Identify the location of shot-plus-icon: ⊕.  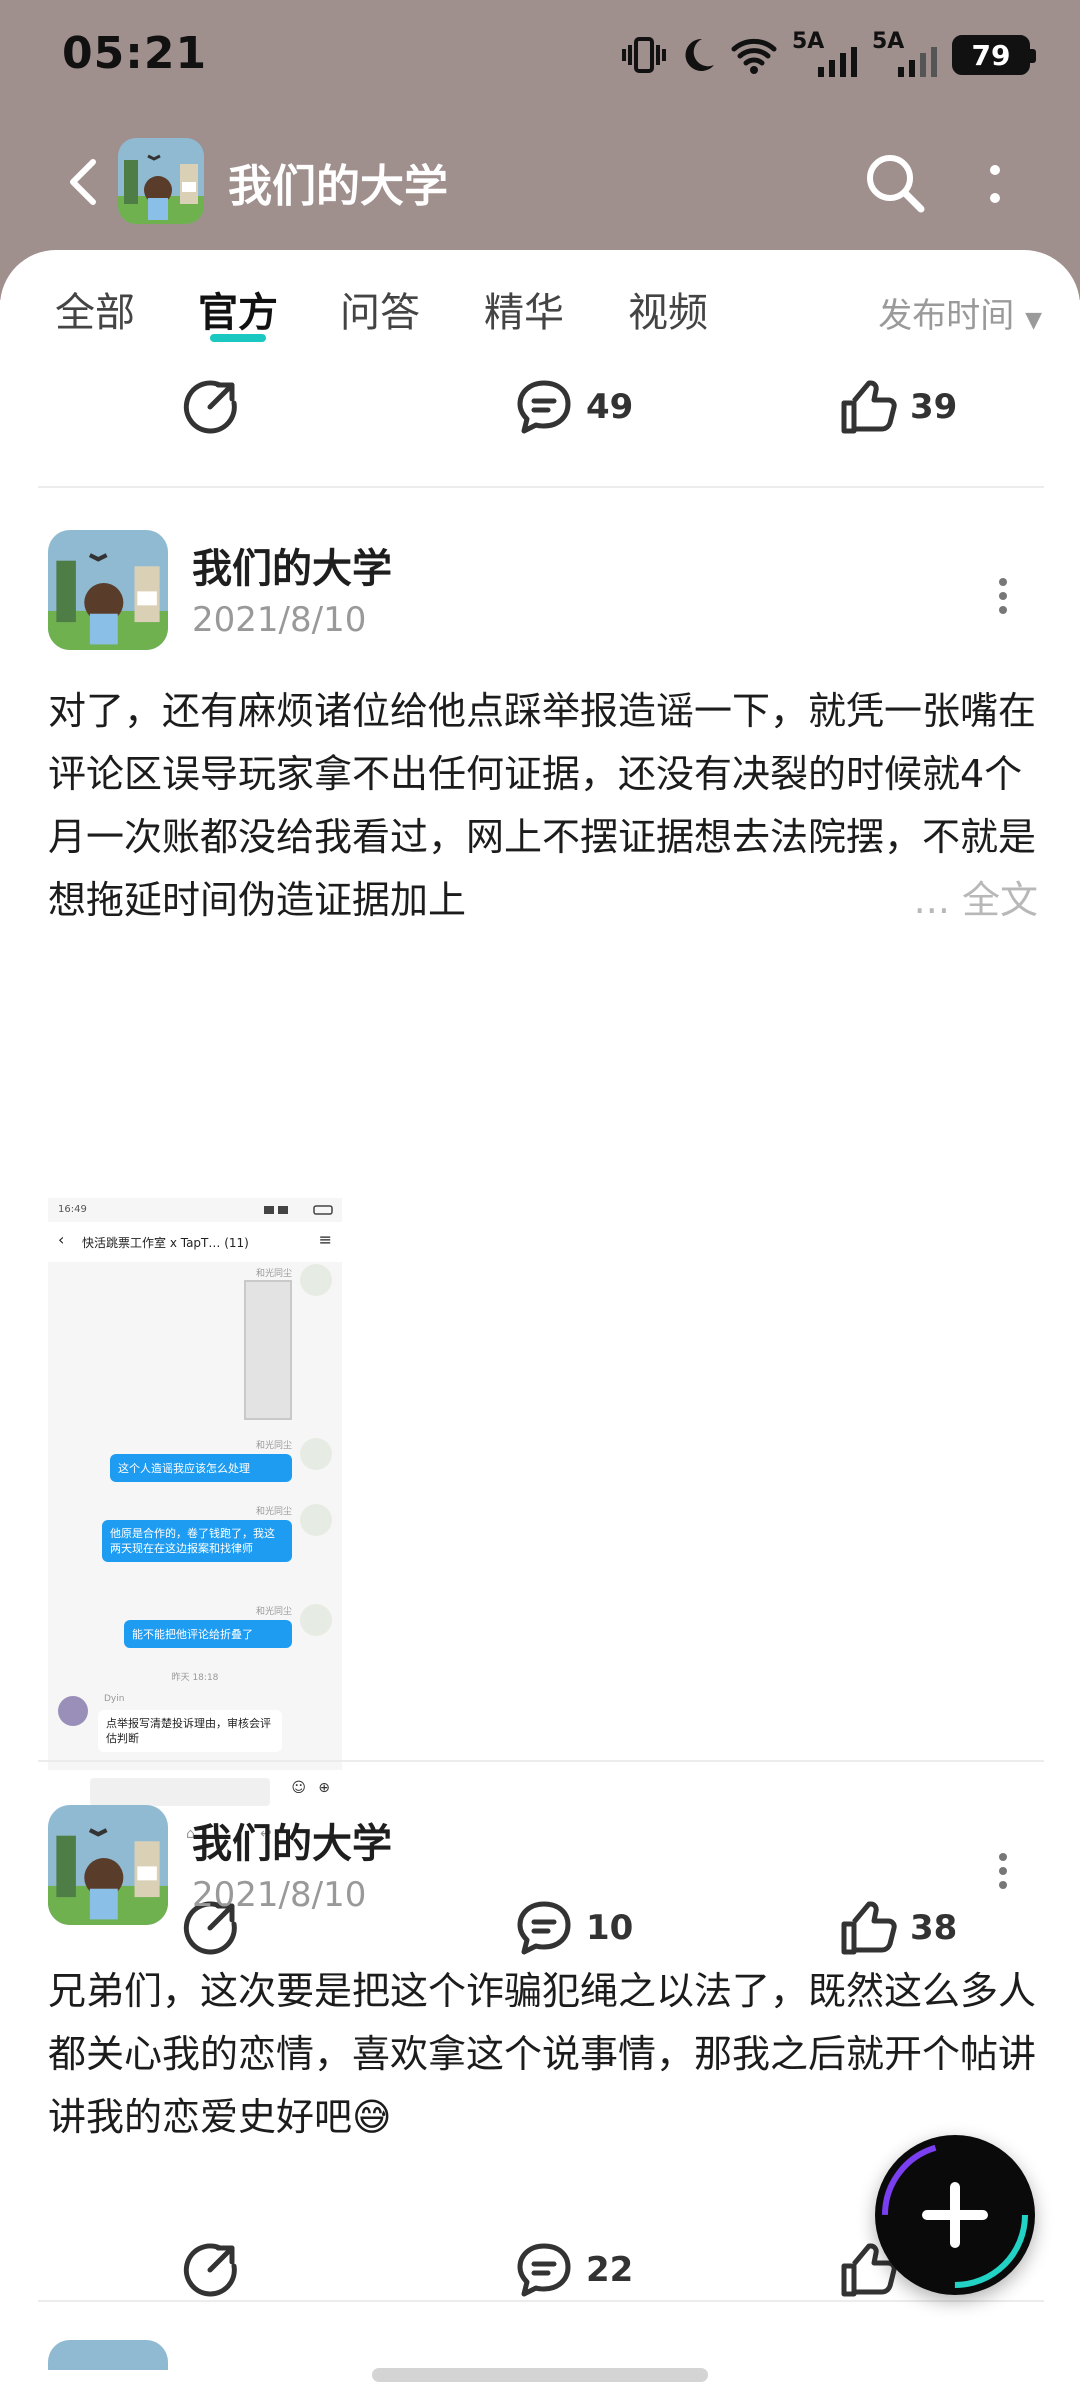
(324, 1788).